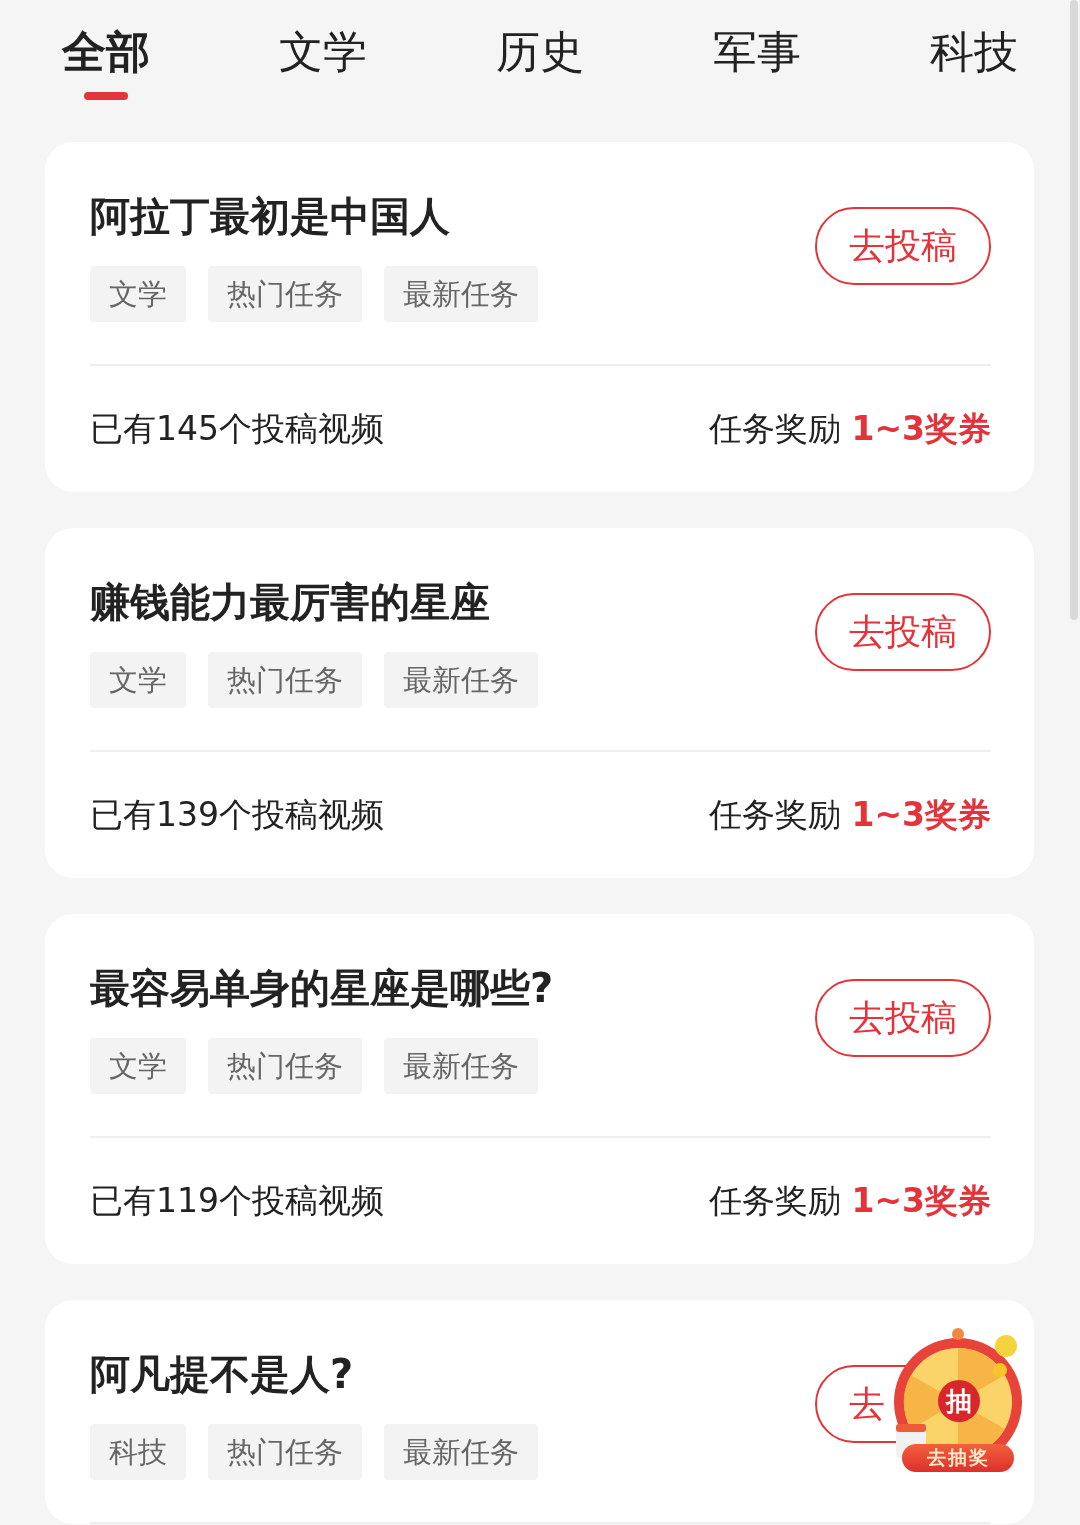 The image size is (1080, 1525). I want to click on task-title: 最容易单身的星座是哪些?, so click(322, 988).